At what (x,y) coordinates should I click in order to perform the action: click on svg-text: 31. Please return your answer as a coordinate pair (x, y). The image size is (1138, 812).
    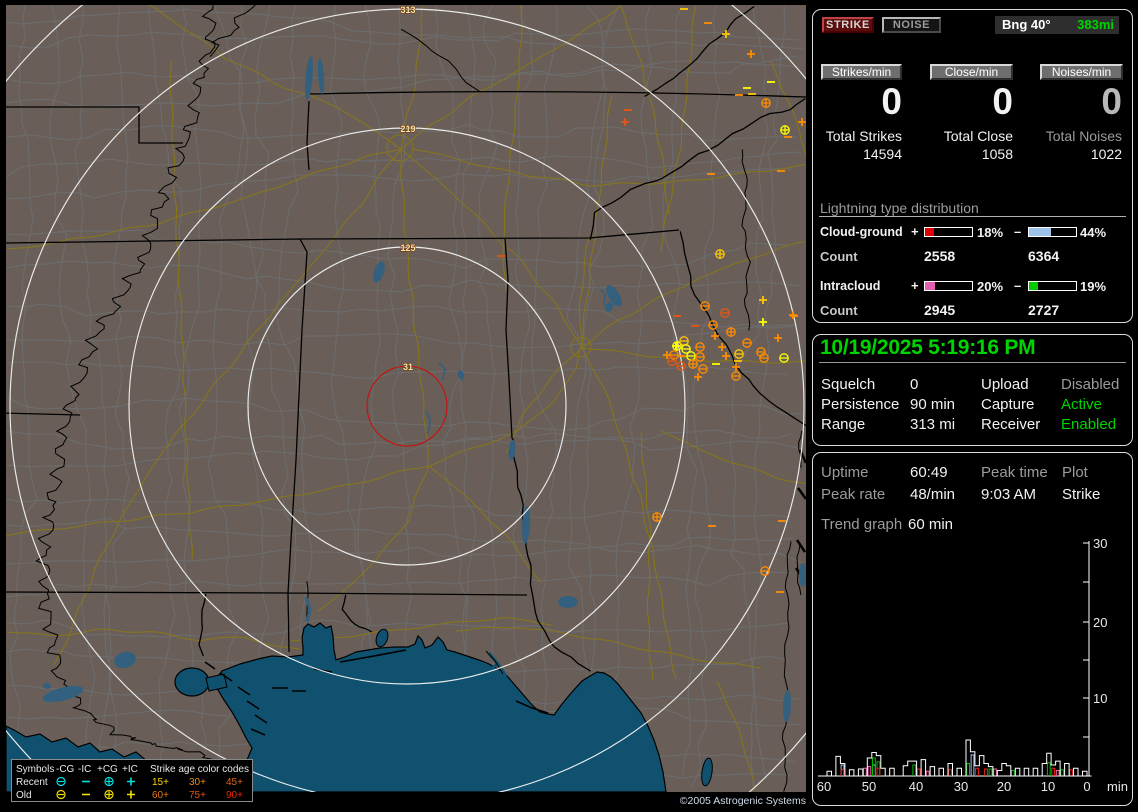
    Looking at the image, I should click on (408, 367).